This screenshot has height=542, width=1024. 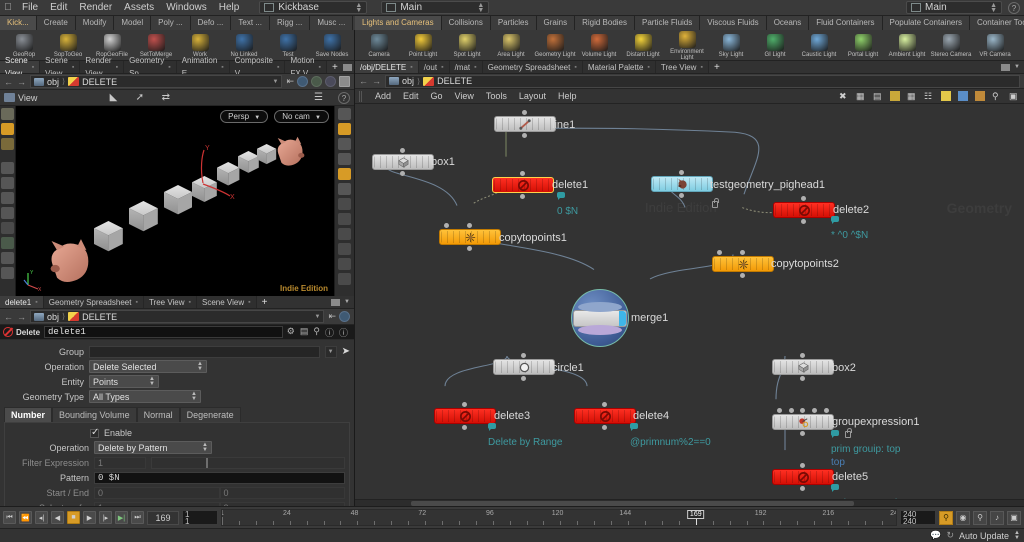 What do you see at coordinates (963, 517) in the screenshot?
I see `scope-icon: ◉` at bounding box center [963, 517].